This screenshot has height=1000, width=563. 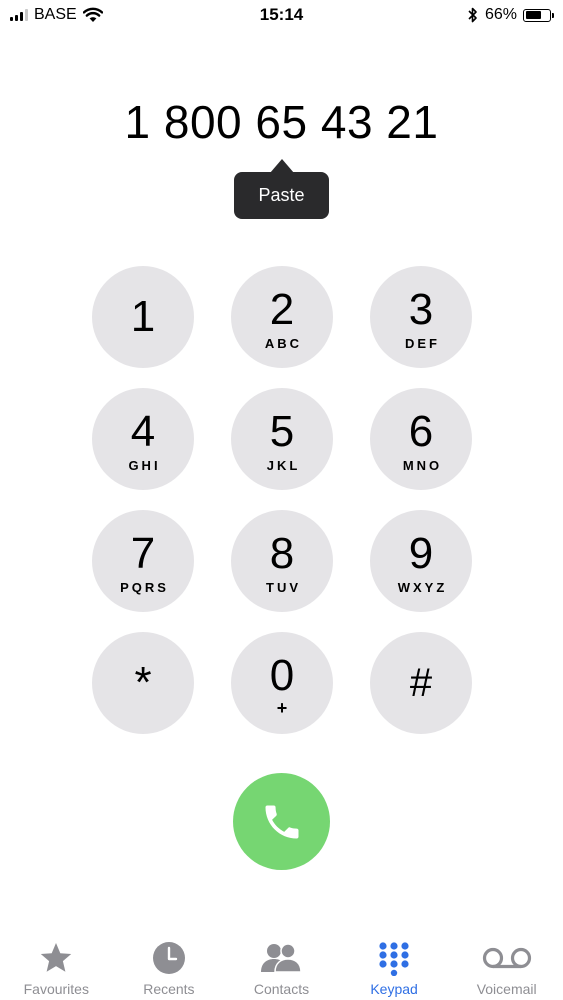 What do you see at coordinates (281, 989) in the screenshot?
I see `tab-label: Contacts` at bounding box center [281, 989].